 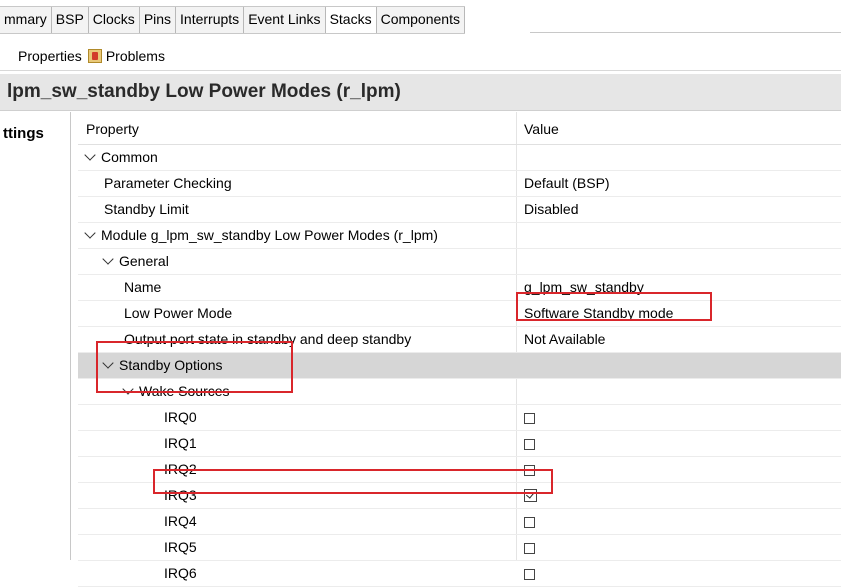 What do you see at coordinates (459, 470) in the screenshot?
I see `table-row: IRQ2` at bounding box center [459, 470].